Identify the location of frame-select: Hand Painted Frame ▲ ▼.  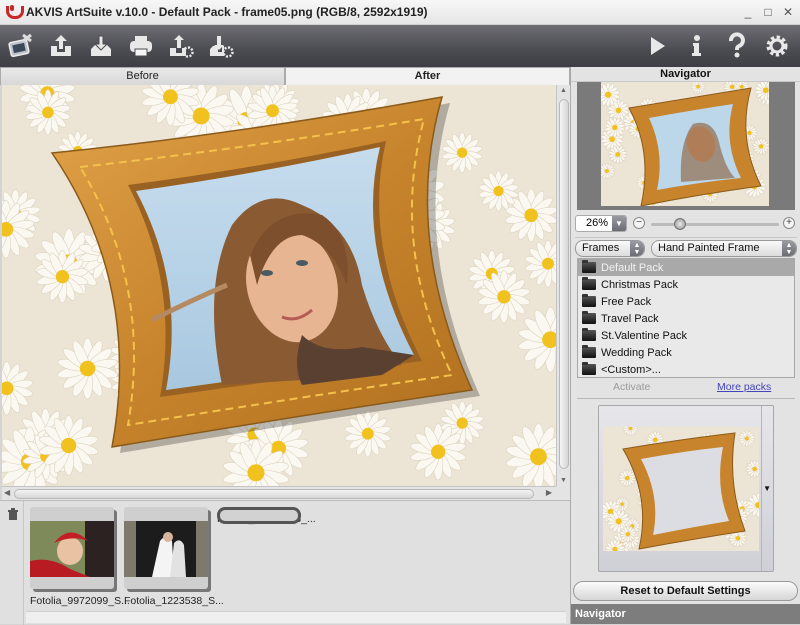
(724, 248).